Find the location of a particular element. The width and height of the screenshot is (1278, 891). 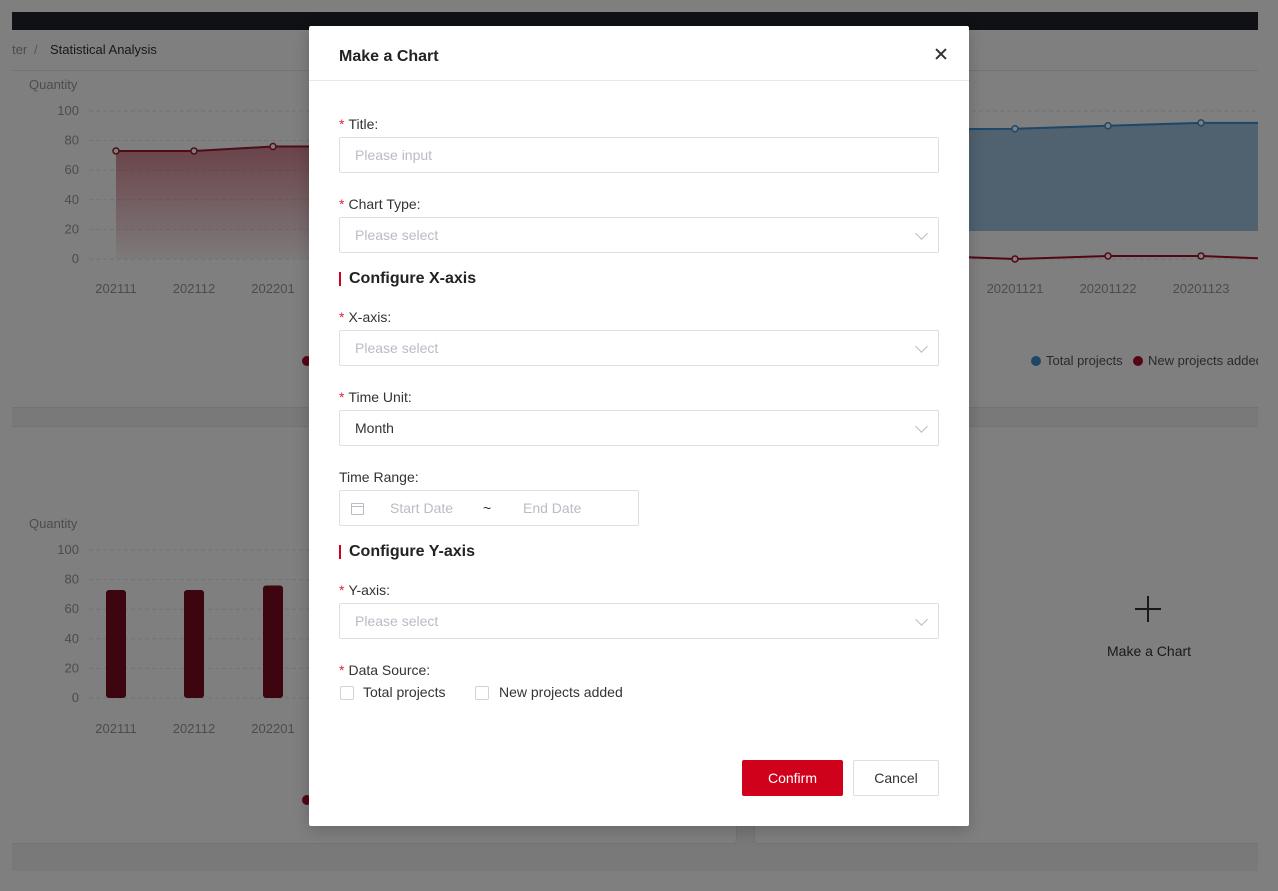

y-axis-label: * Y-axis: is located at coordinates (364, 590).